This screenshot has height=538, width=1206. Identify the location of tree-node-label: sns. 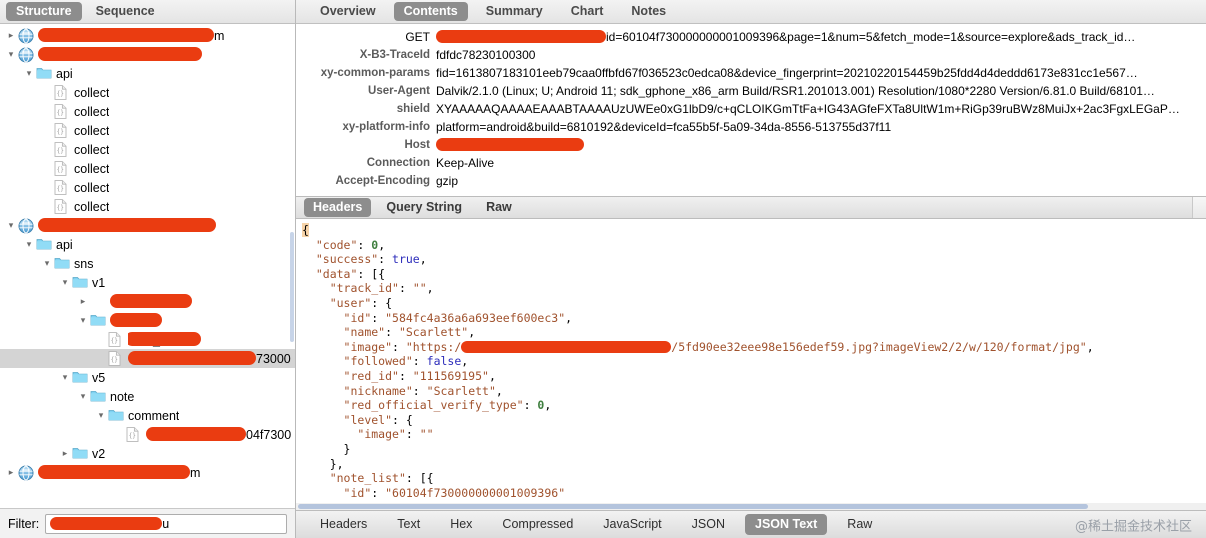
(84, 263).